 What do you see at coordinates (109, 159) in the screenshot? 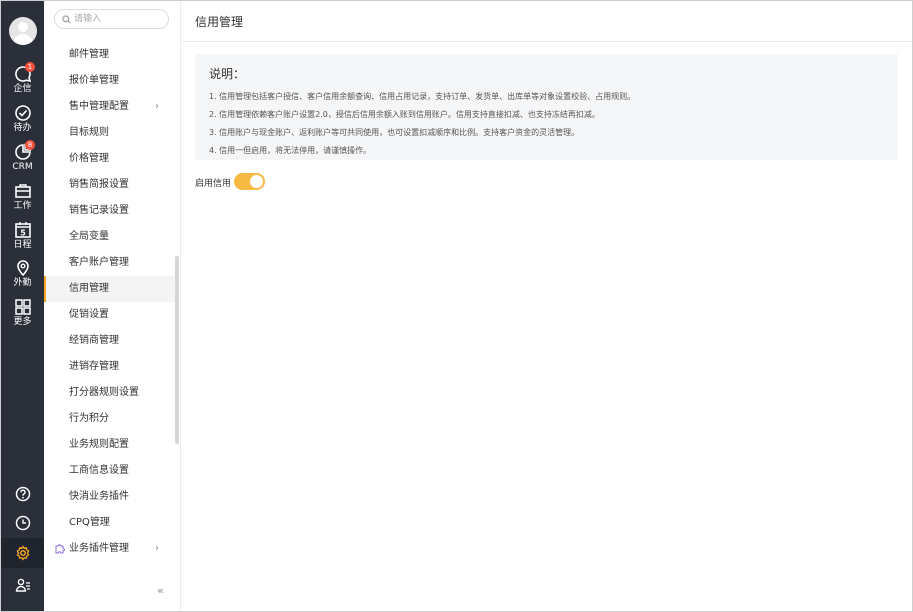
I see `menu-item-price: 价格管理` at bounding box center [109, 159].